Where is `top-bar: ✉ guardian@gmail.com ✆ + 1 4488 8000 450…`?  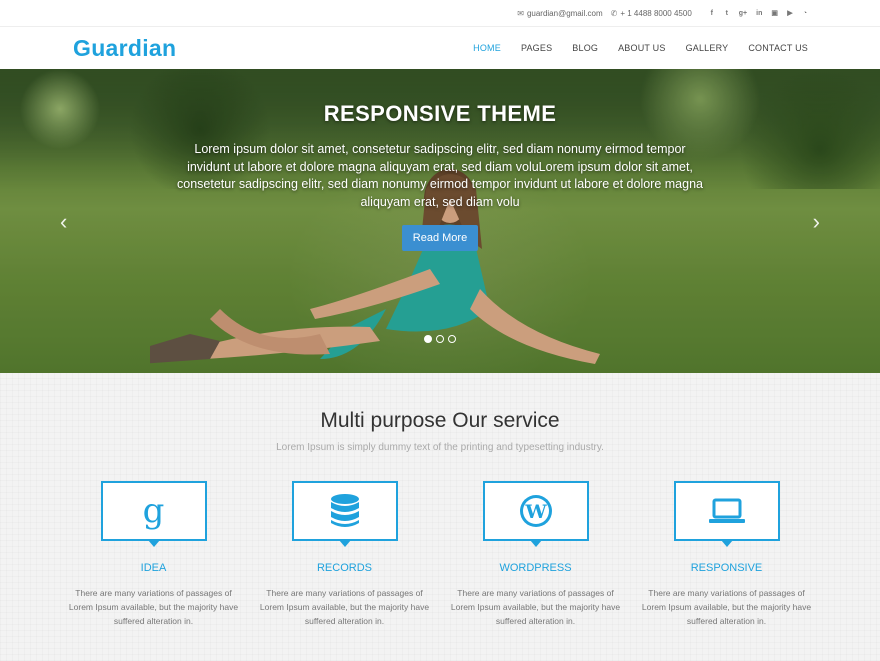
top-bar: ✉ guardian@gmail.com ✆ + 1 4488 8000 450… is located at coordinates (440, 13).